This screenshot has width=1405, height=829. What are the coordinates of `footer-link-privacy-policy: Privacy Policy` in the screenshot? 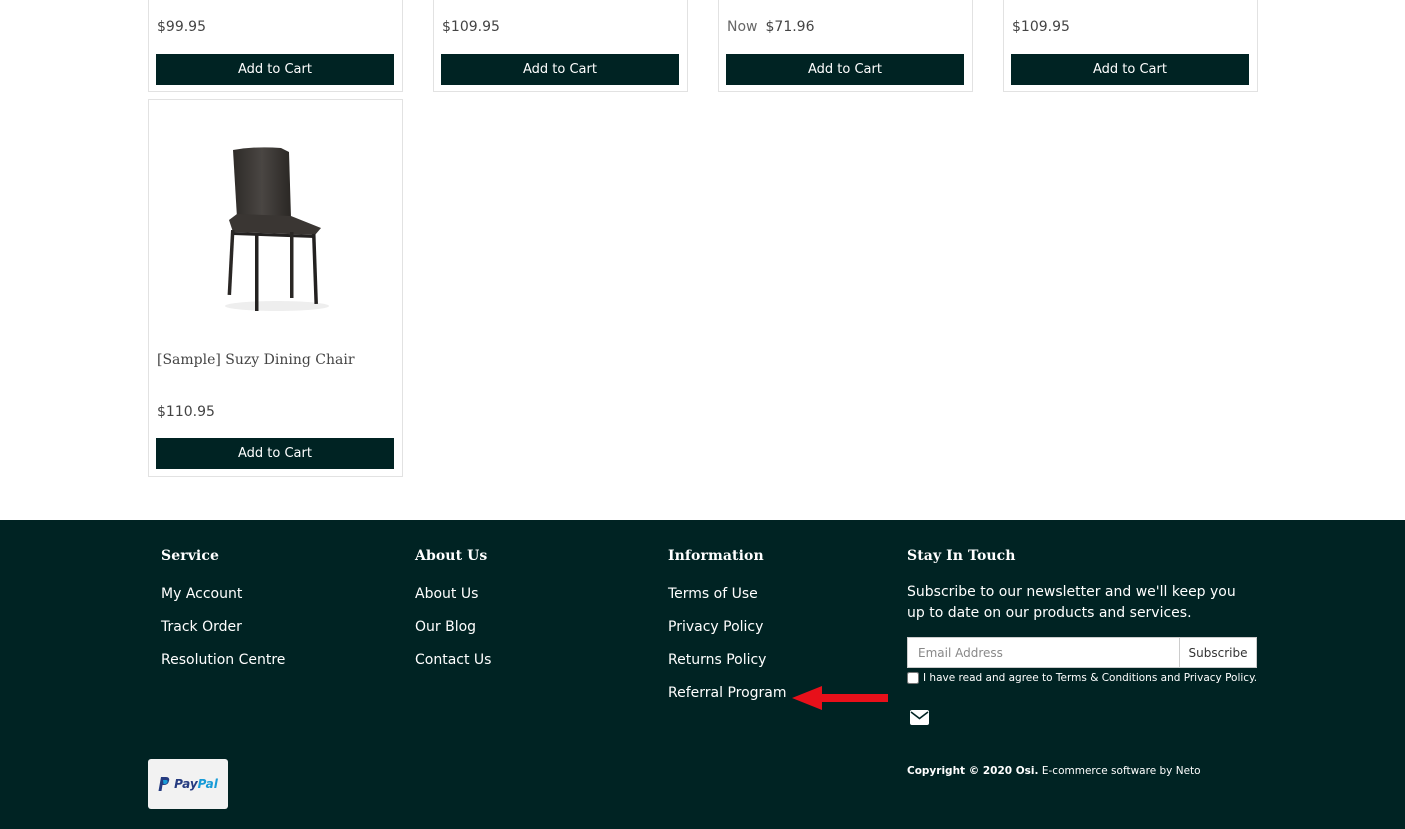 It's located at (727, 627).